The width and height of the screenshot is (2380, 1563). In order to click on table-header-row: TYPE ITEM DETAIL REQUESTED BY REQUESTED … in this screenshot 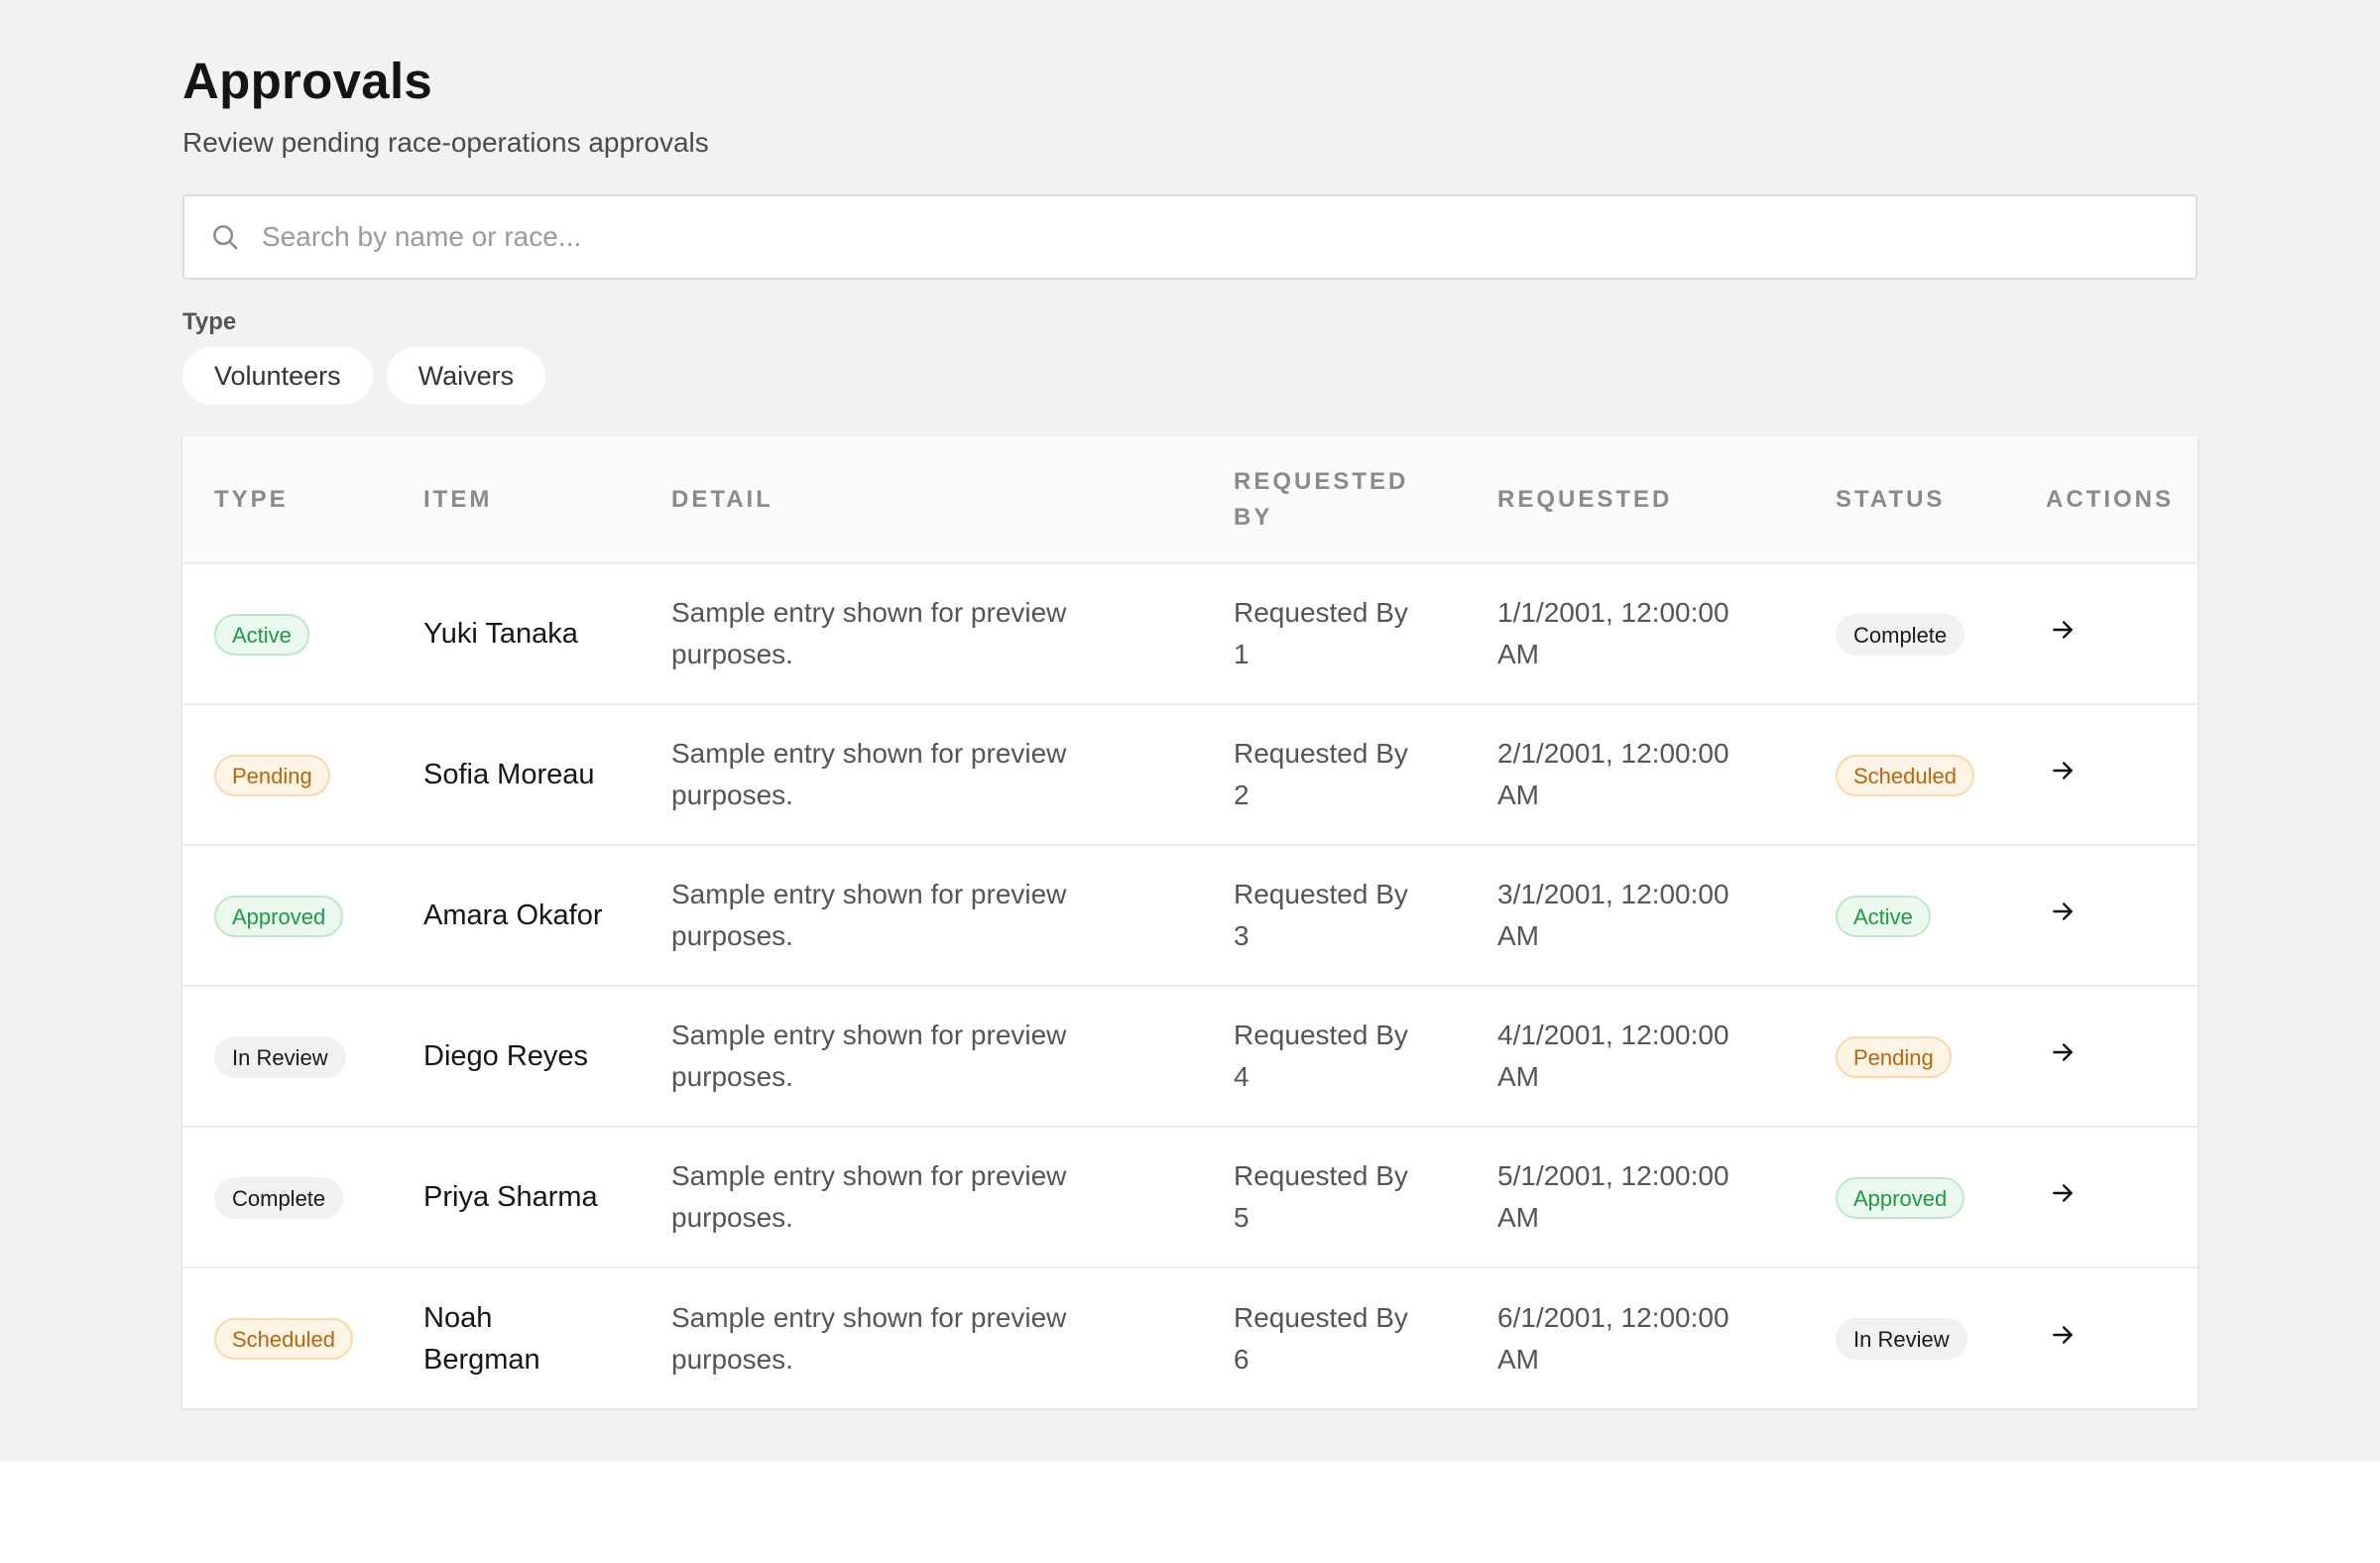, I will do `click(1190, 499)`.